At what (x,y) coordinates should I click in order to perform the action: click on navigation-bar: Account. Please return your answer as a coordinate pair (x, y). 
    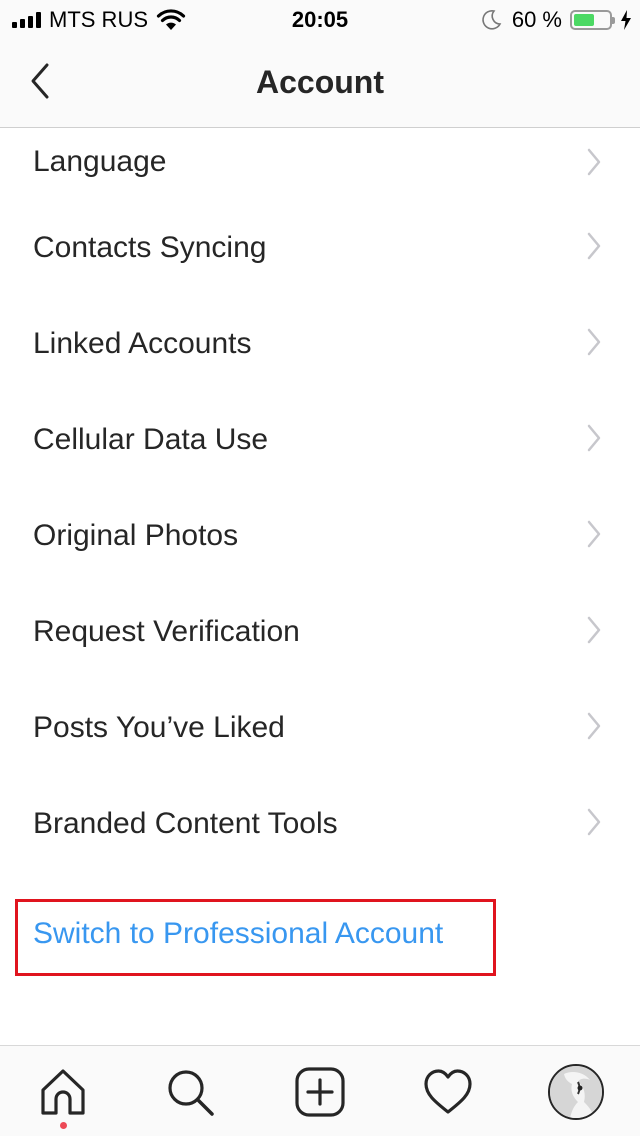
    Looking at the image, I should click on (320, 84).